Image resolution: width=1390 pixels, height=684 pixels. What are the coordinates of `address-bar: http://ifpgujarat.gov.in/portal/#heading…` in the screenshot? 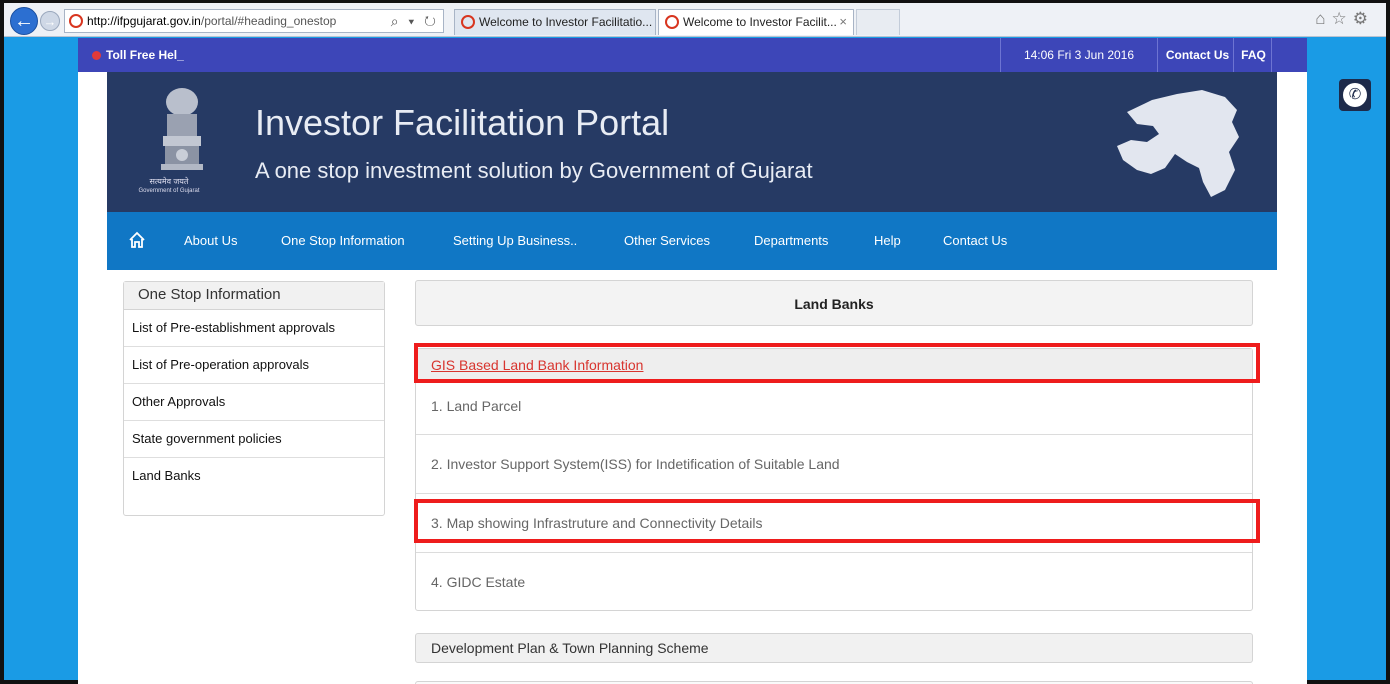 It's located at (254, 21).